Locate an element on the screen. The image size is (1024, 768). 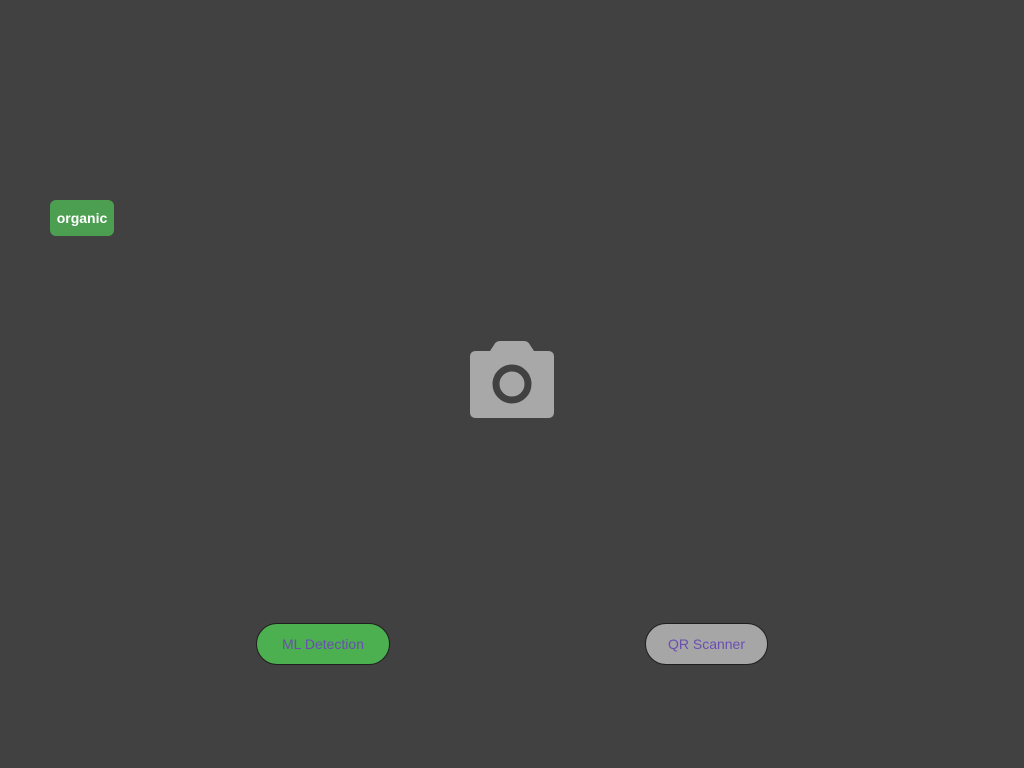
detection-label-badge: organic is located at coordinates (82, 218).